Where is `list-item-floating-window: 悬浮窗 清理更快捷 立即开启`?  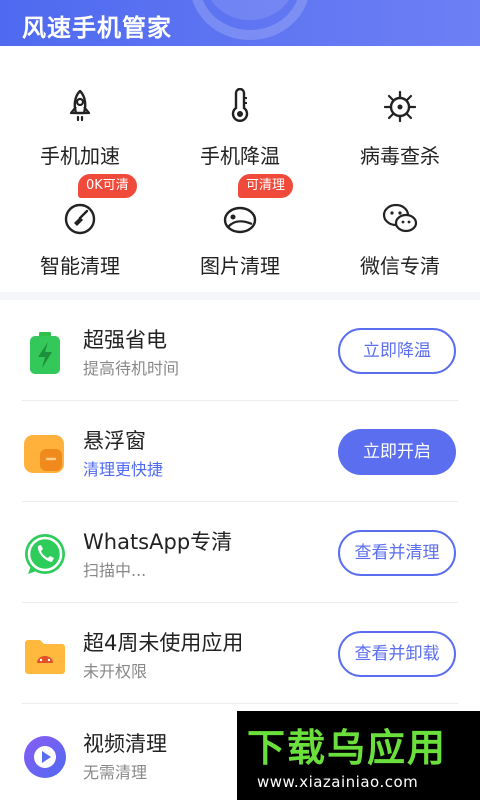
list-item-floating-window: 悬浮窗 清理更快捷 立即开启 is located at coordinates (240, 451).